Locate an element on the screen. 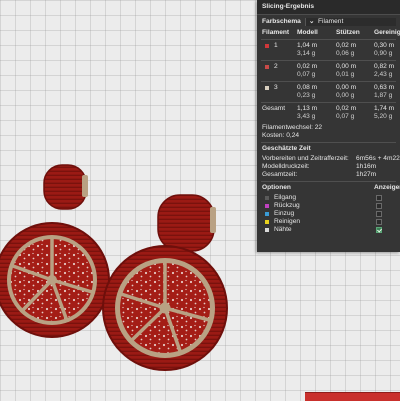 This screenshot has width=400, height=401. display-label: Anzeigen is located at coordinates (387, 187).